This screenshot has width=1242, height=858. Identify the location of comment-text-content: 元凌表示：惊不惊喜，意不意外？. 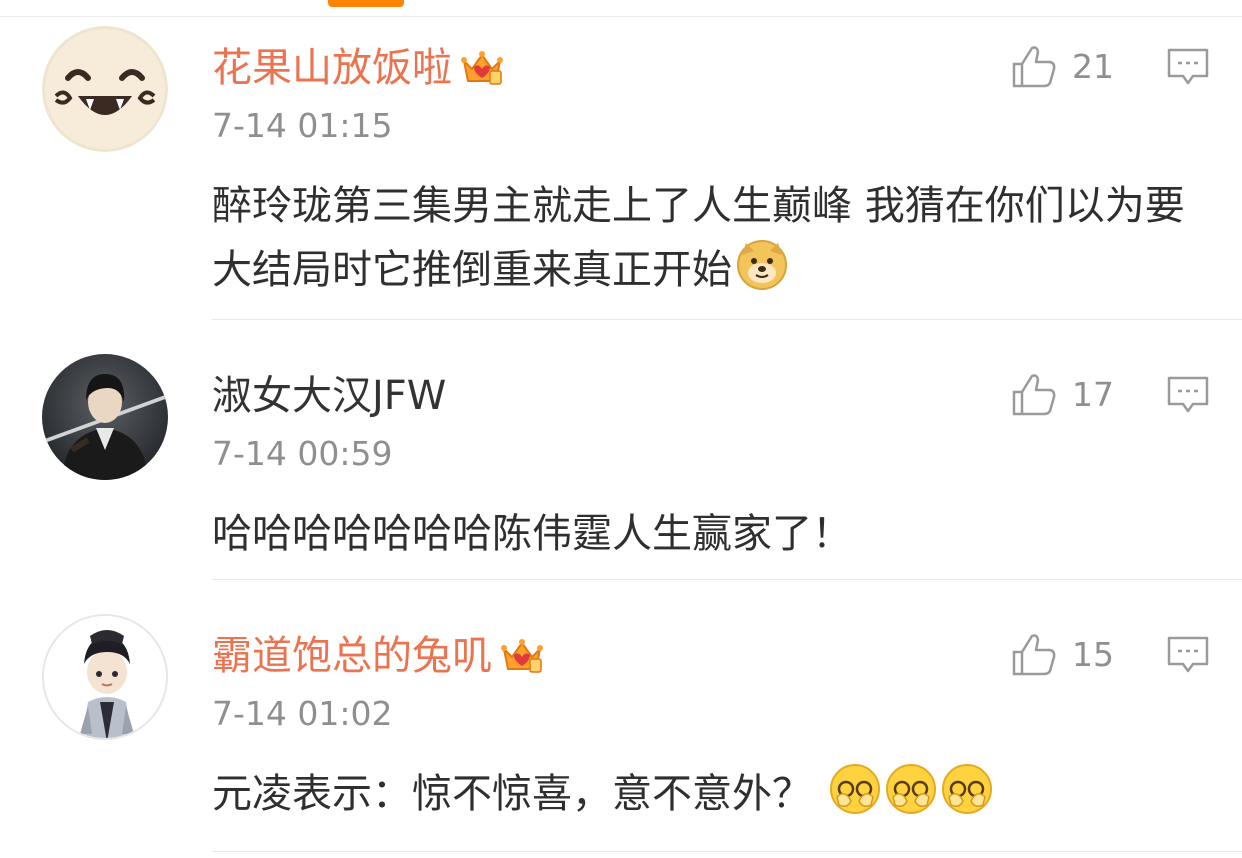
(512, 794).